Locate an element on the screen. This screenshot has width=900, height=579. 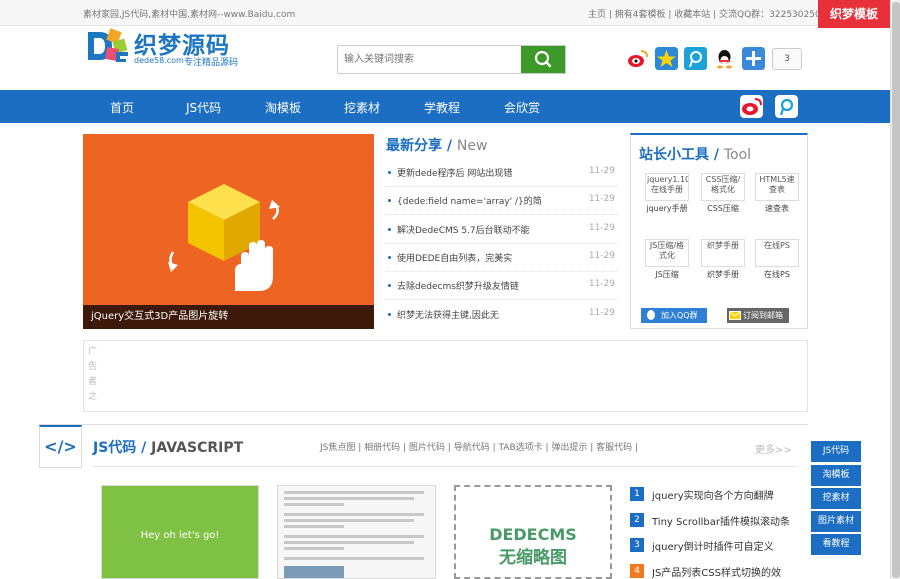
tool-thumb: 在线PS is located at coordinates (777, 253).